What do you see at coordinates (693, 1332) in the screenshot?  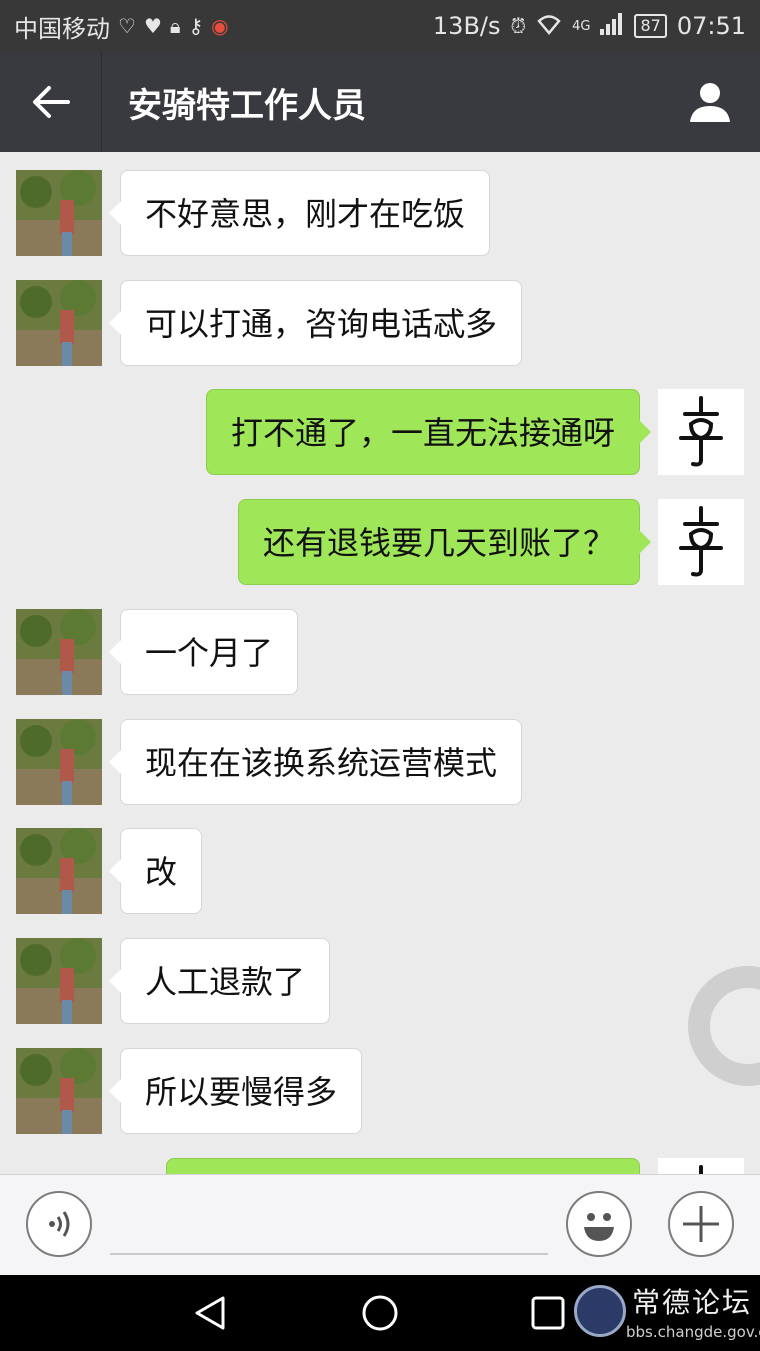 I see `watermark-url: bbs.changde.gov.cn` at bounding box center [693, 1332].